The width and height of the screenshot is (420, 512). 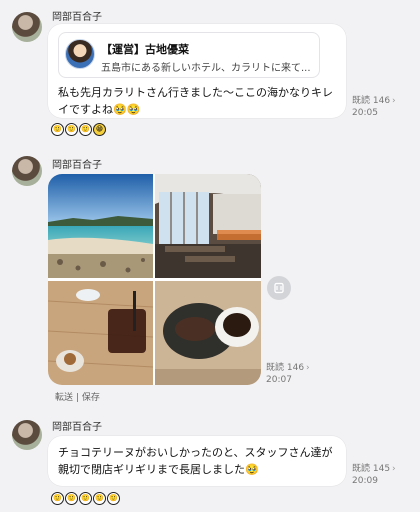 What do you see at coordinates (101, 333) in the screenshot?
I see `photo-iced-coffee` at bounding box center [101, 333].